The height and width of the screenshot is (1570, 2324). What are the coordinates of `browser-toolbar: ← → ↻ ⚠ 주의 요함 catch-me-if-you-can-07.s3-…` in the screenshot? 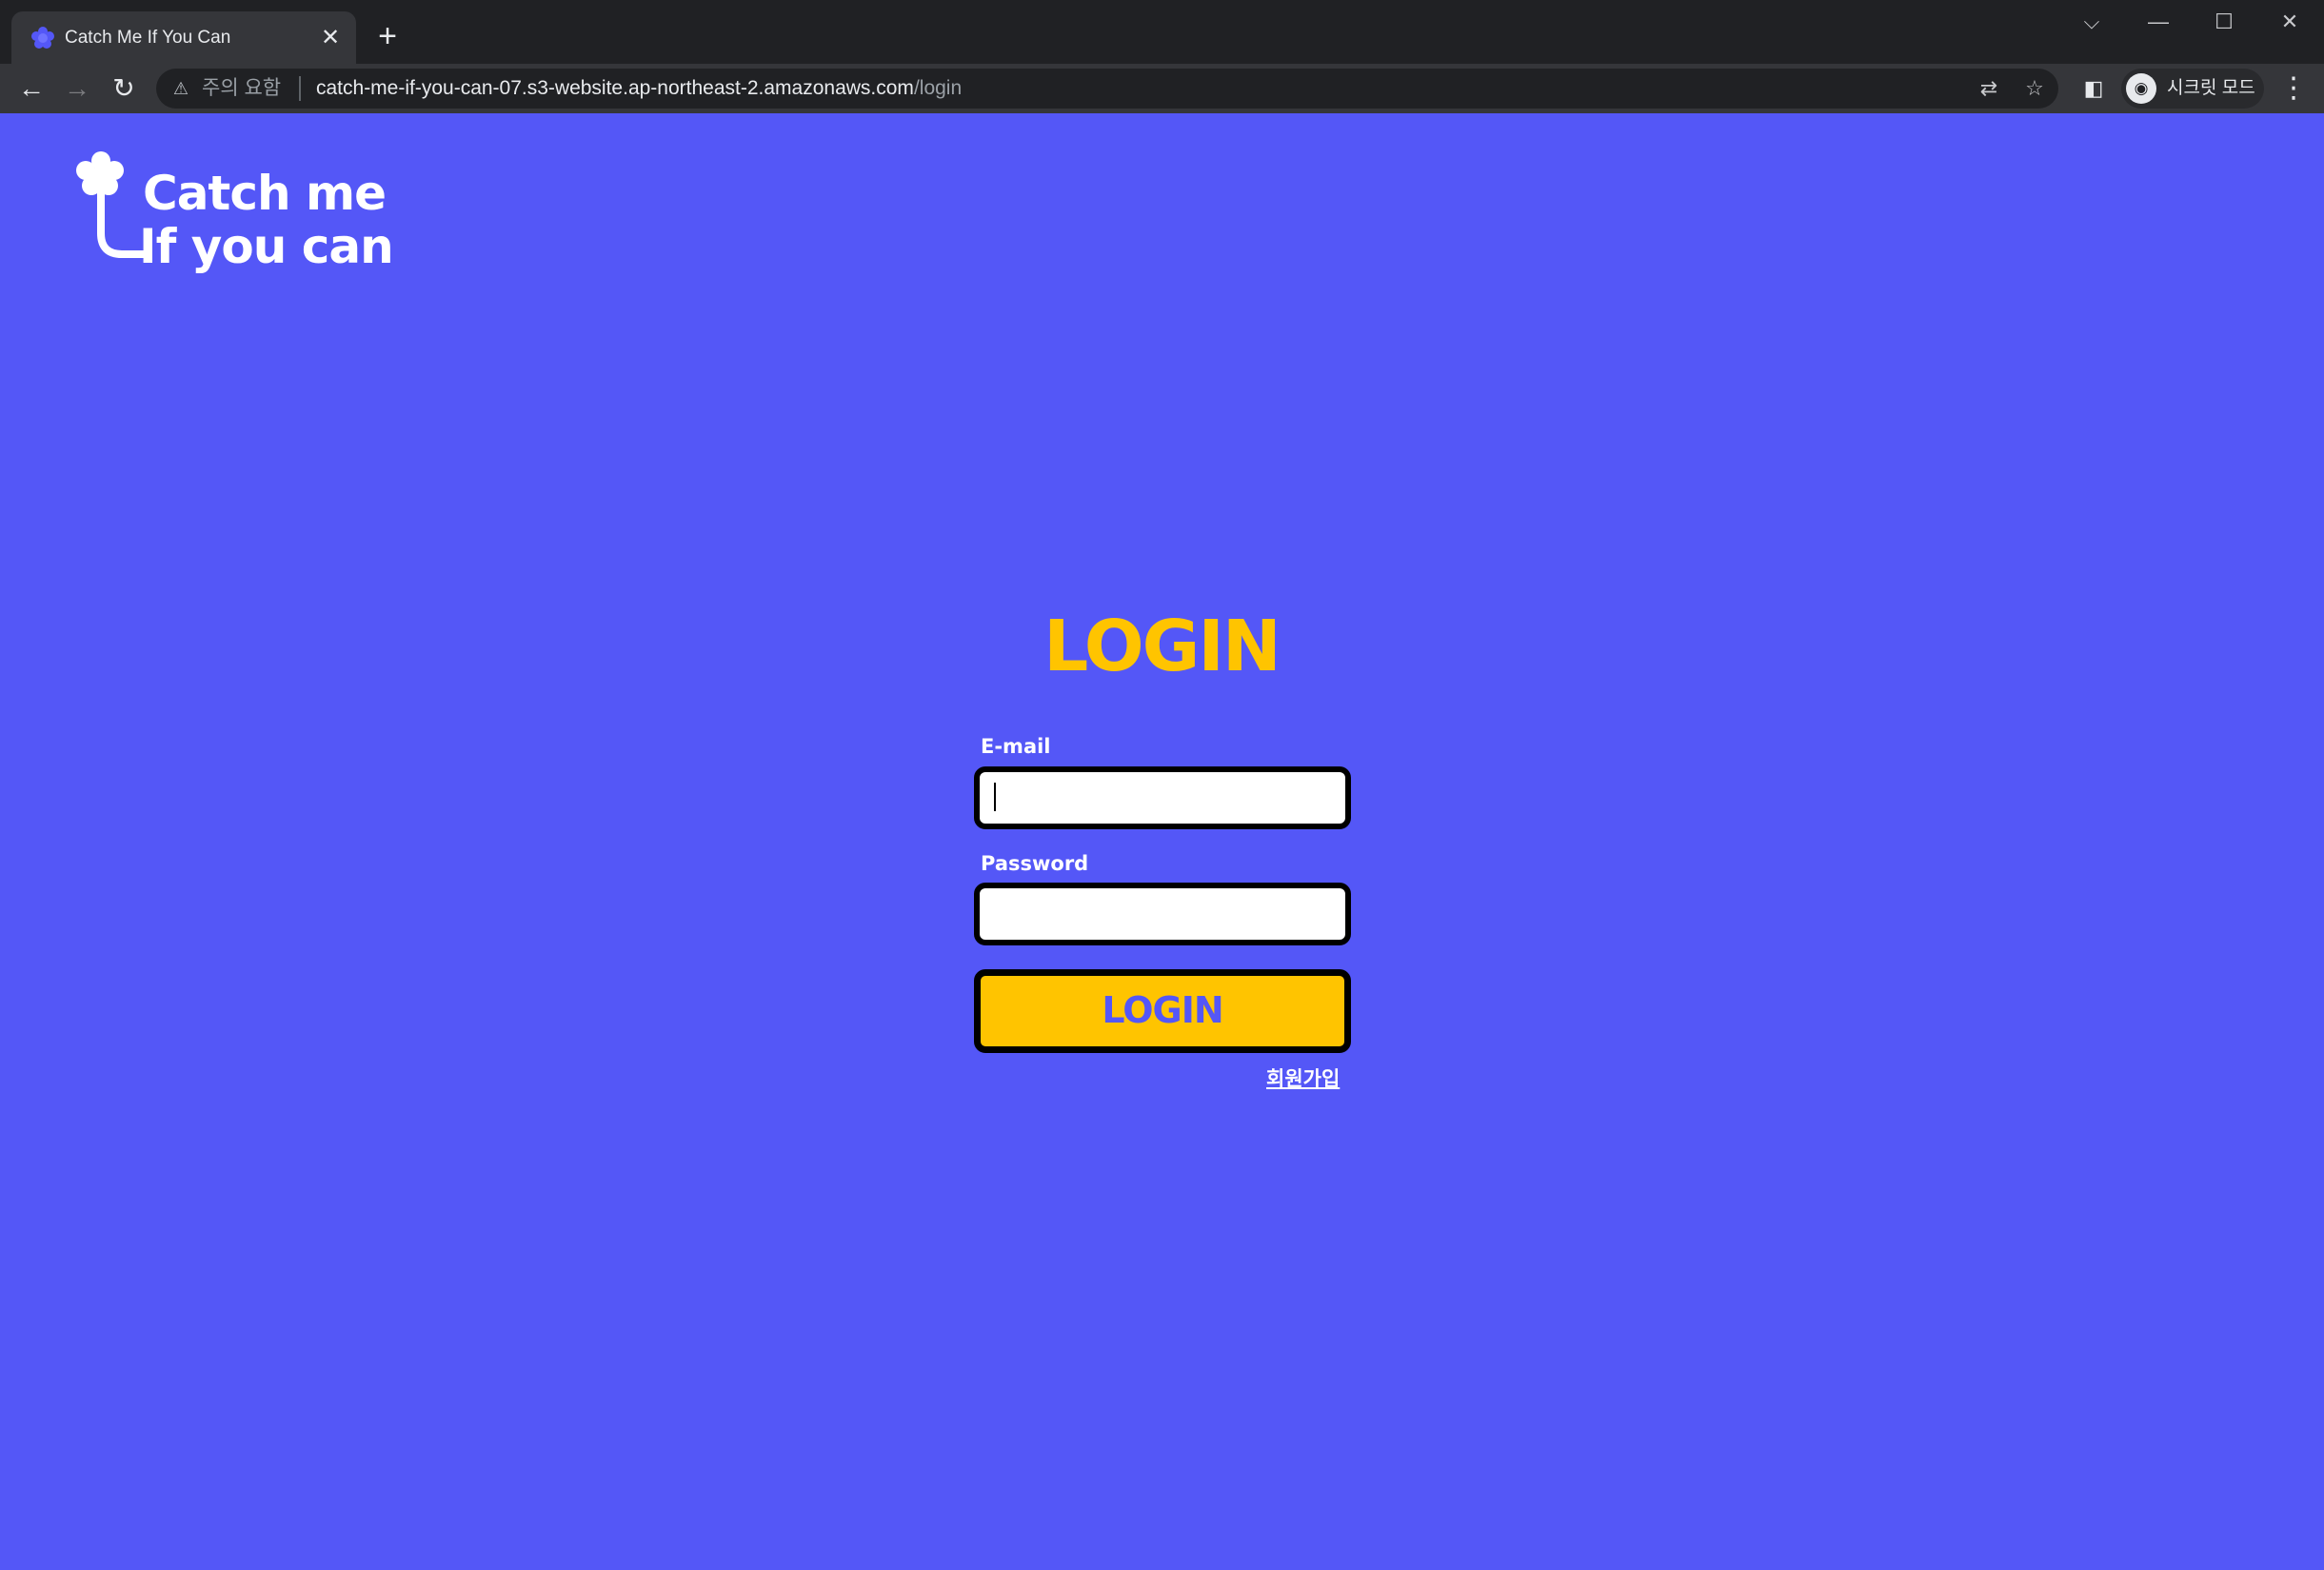 It's located at (1162, 88).